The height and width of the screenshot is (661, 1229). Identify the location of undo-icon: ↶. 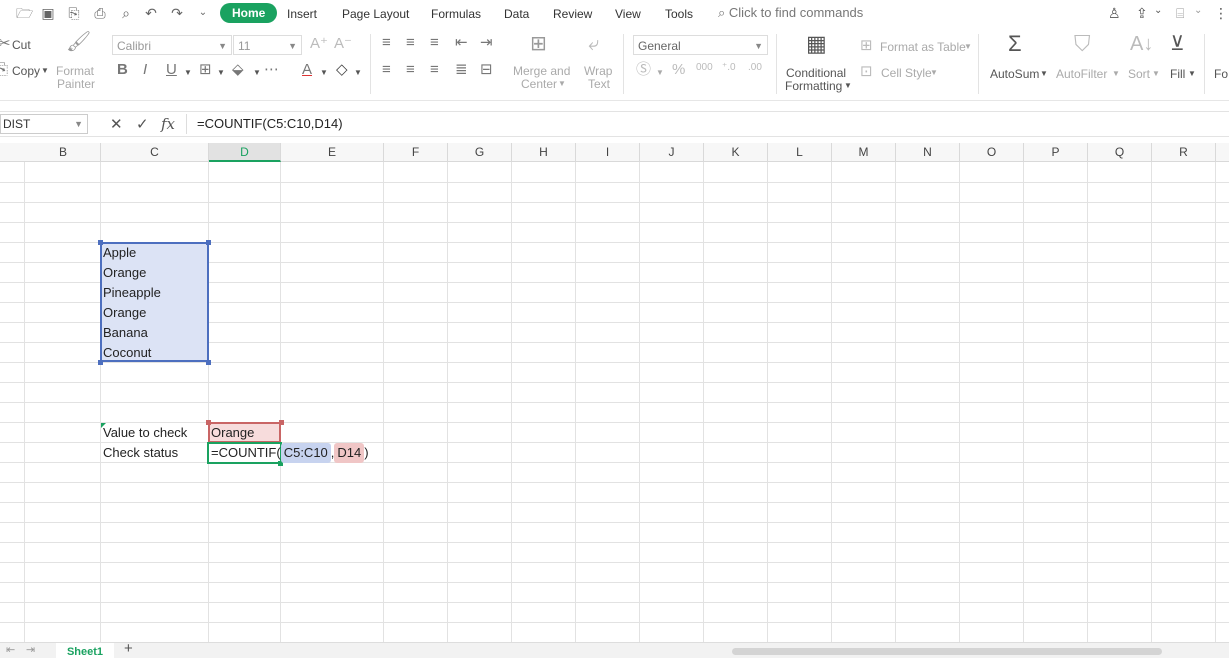
(151, 13).